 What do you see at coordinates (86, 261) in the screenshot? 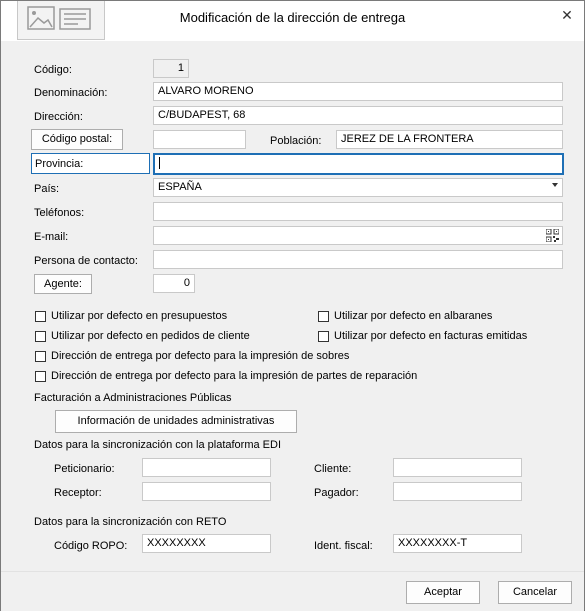
I see `contacto-label: Persona de contacto:` at bounding box center [86, 261].